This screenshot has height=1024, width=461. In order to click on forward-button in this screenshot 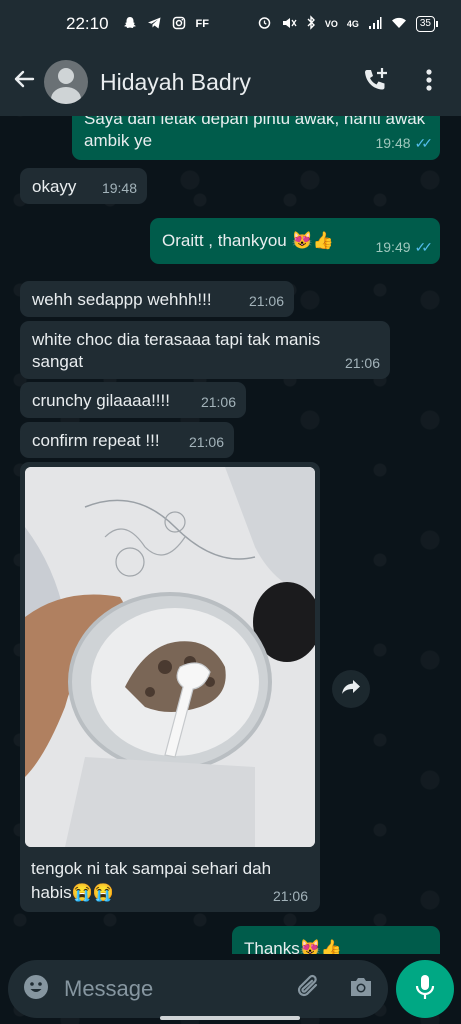, I will do `click(351, 689)`.